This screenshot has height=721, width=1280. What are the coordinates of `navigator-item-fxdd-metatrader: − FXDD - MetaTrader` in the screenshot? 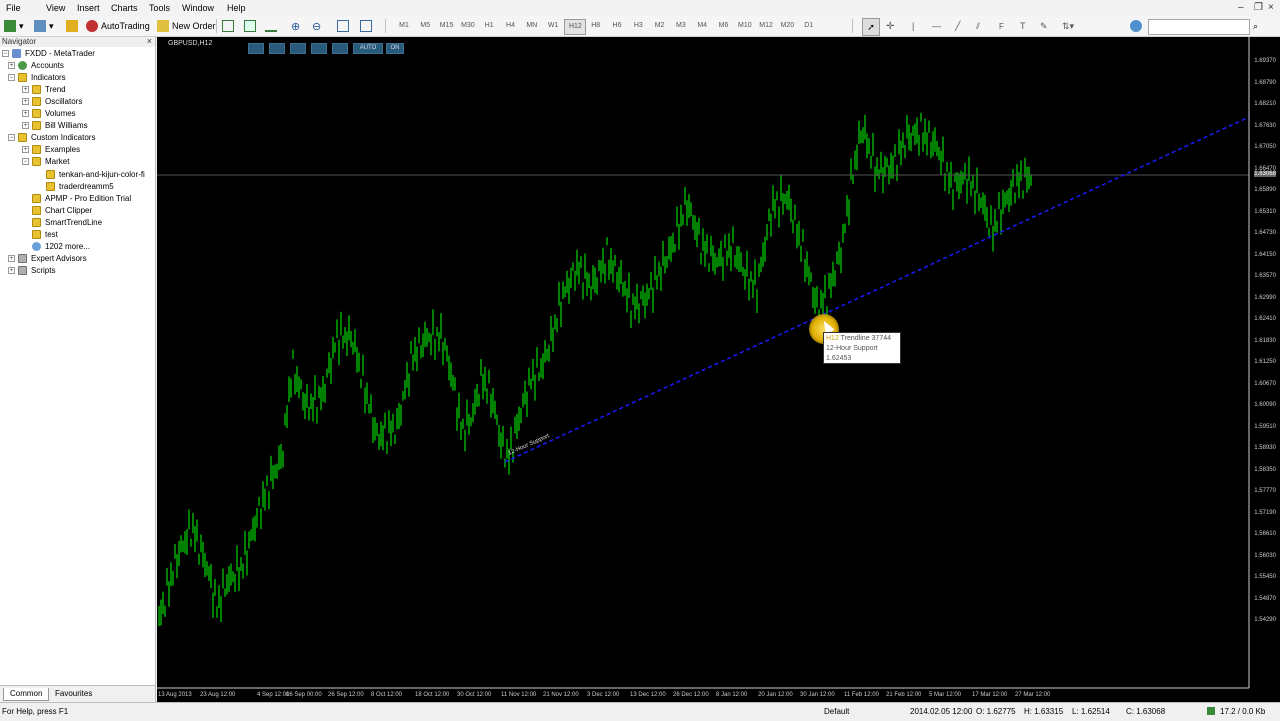 It's located at (48, 53).